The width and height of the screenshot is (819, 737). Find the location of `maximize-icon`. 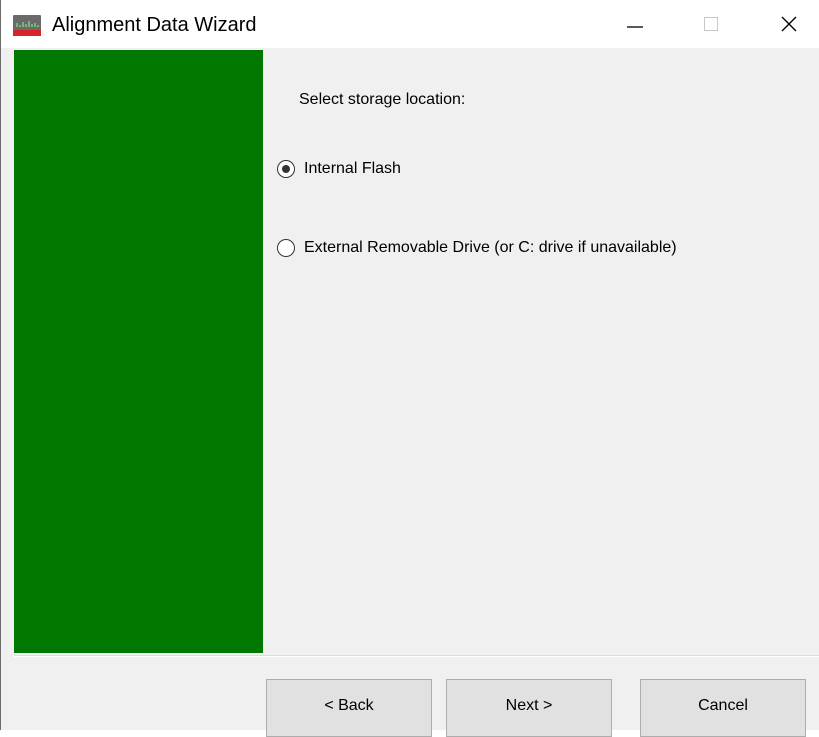

maximize-icon is located at coordinates (711, 24).